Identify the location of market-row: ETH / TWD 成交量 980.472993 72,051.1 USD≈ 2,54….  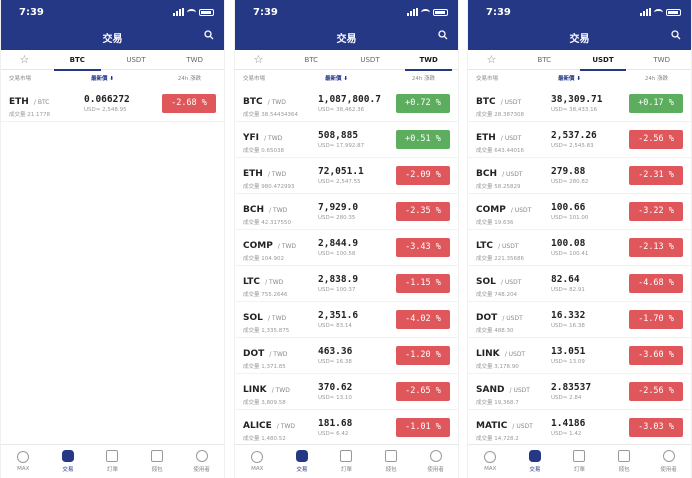
(346, 176).